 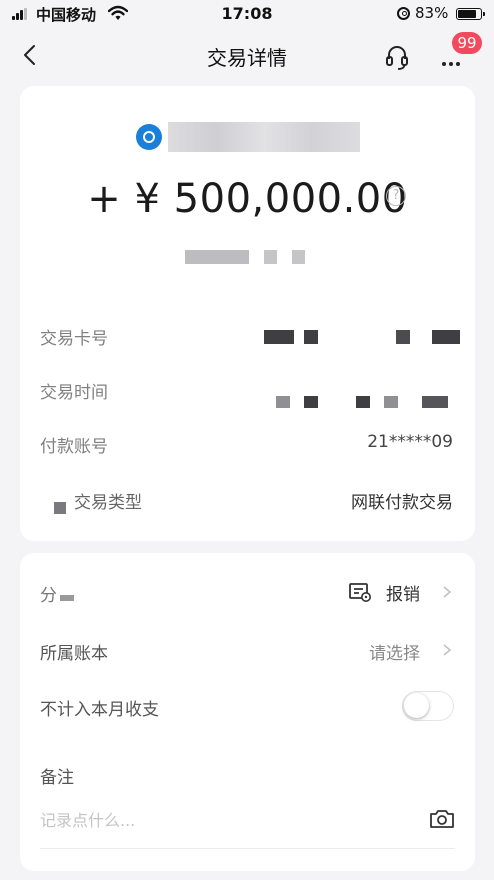 What do you see at coordinates (360, 592) in the screenshot?
I see `receipt-icon` at bounding box center [360, 592].